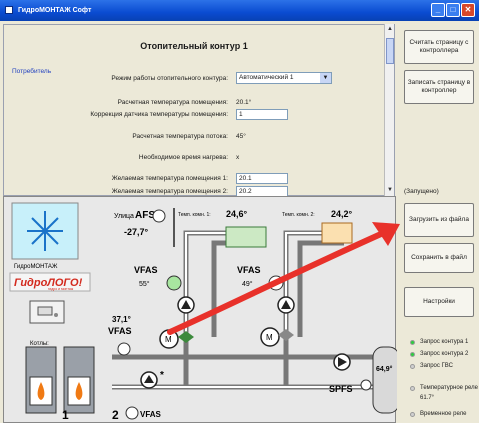 The image size is (479, 426). I want to click on mode-label: Режим работы отопительного контура:, so click(169, 78).